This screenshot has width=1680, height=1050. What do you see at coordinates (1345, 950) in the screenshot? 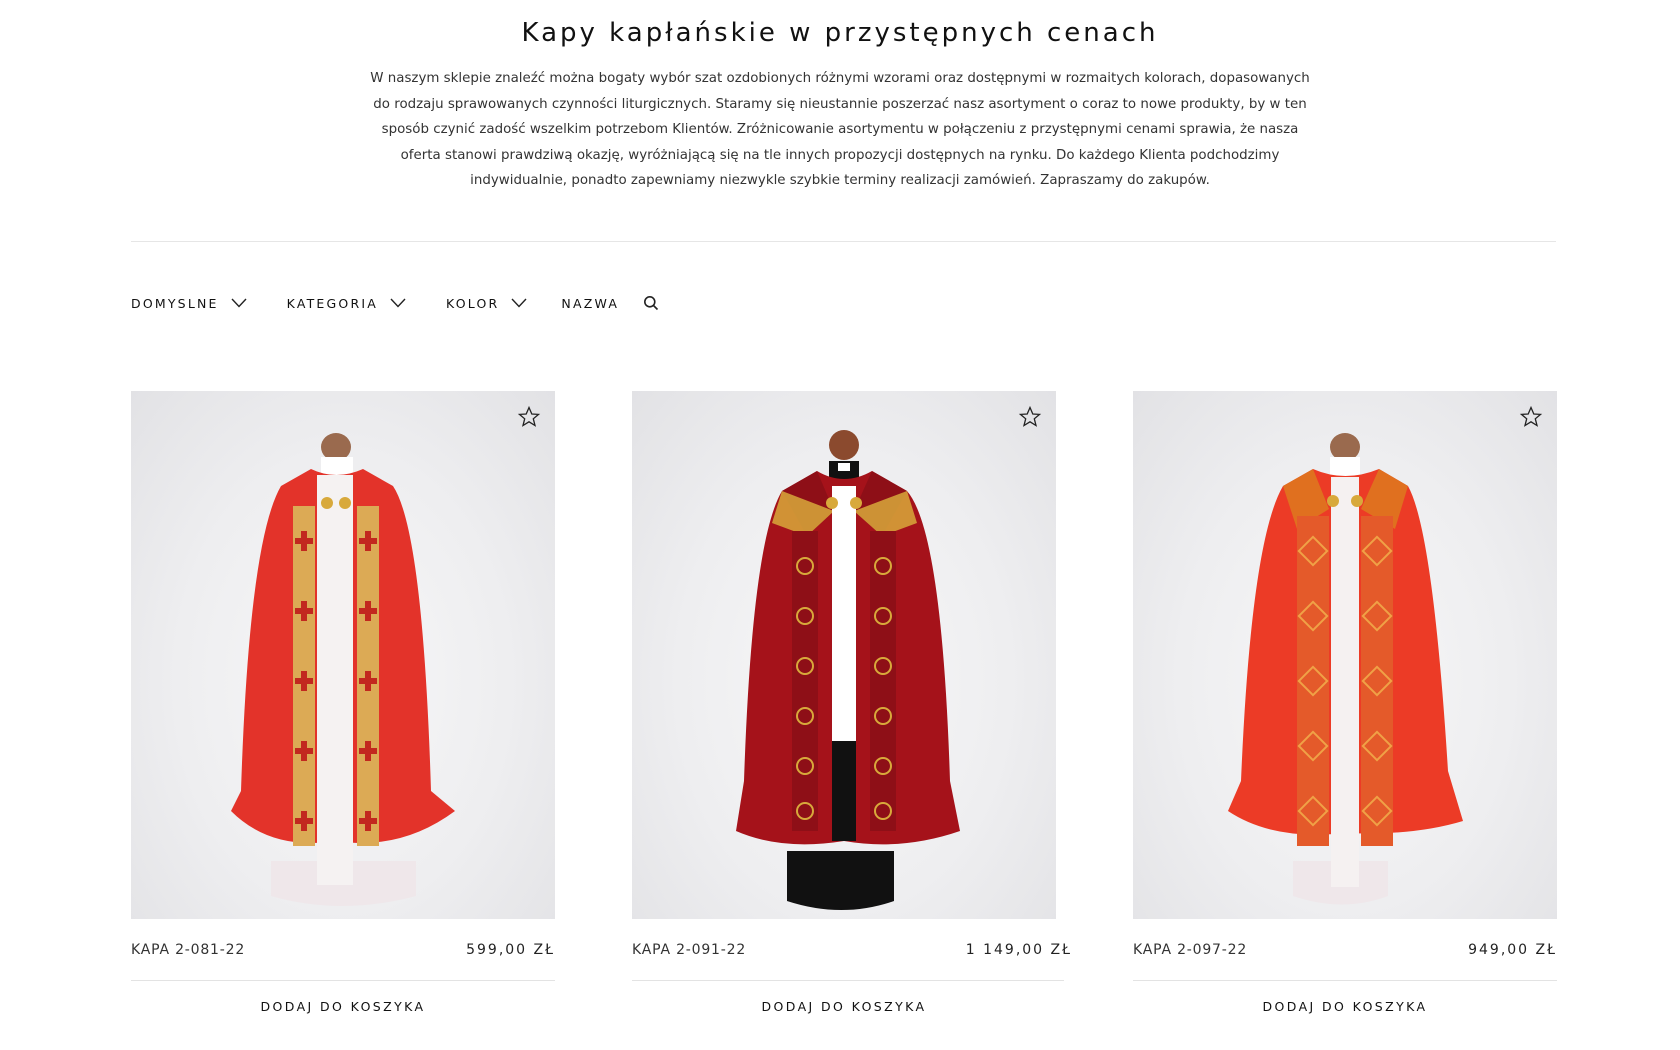
I see `product-meta: KAPA 2-097-22 949,00 ZŁ` at bounding box center [1345, 950].